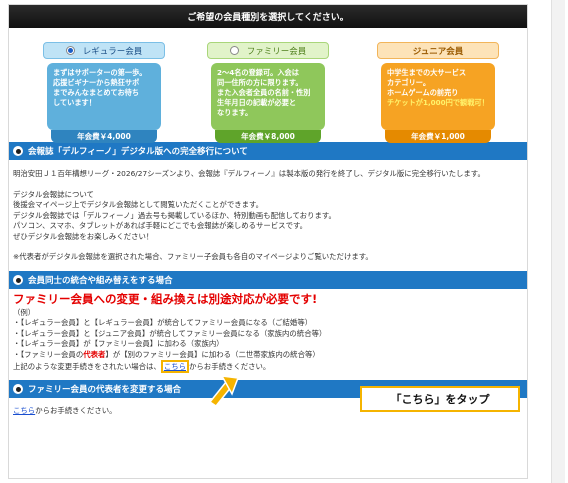  I want to click on page-title-bar: ご希望の会員種別を選択してください。, so click(268, 16).